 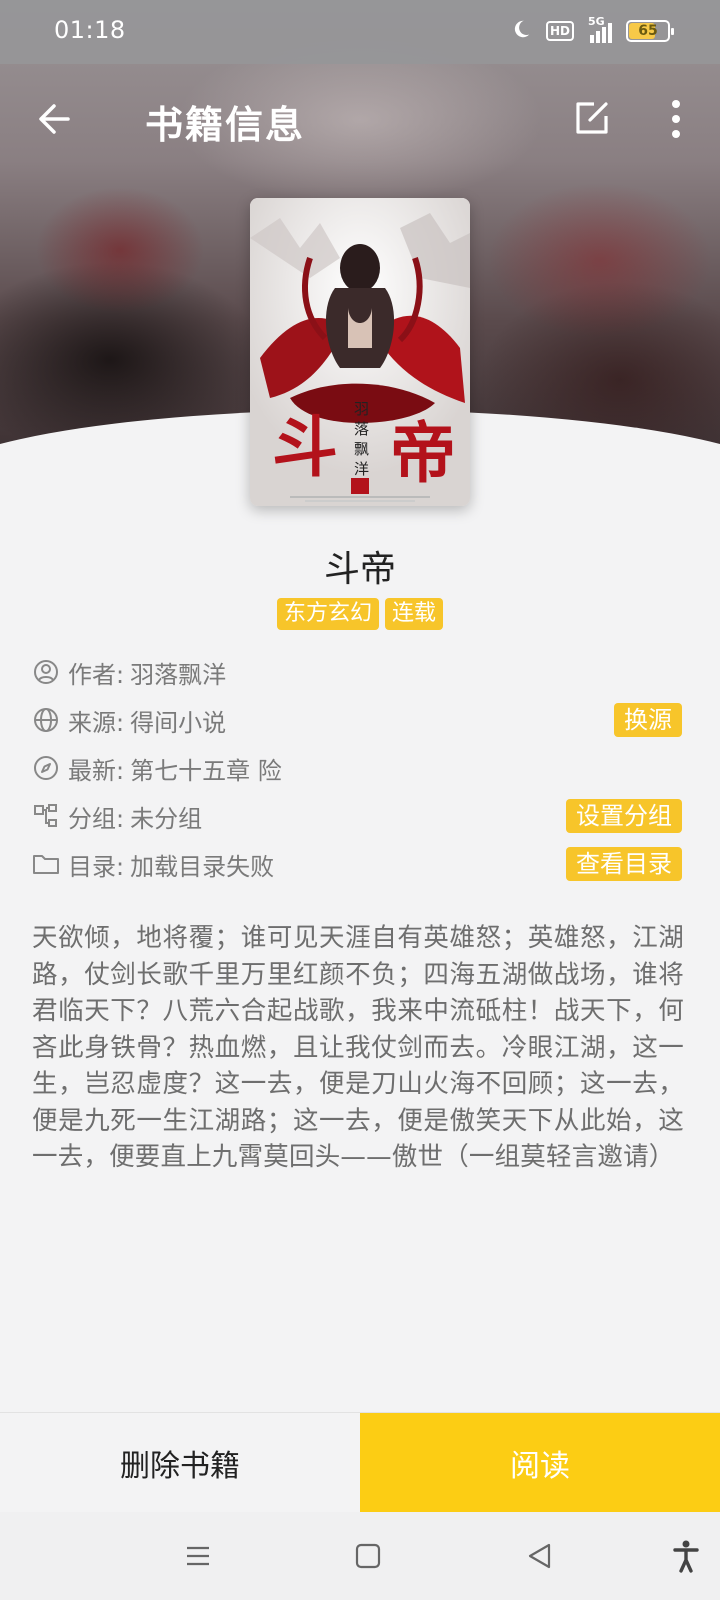 What do you see at coordinates (559, 31) in the screenshot?
I see `hd-icon: HD` at bounding box center [559, 31].